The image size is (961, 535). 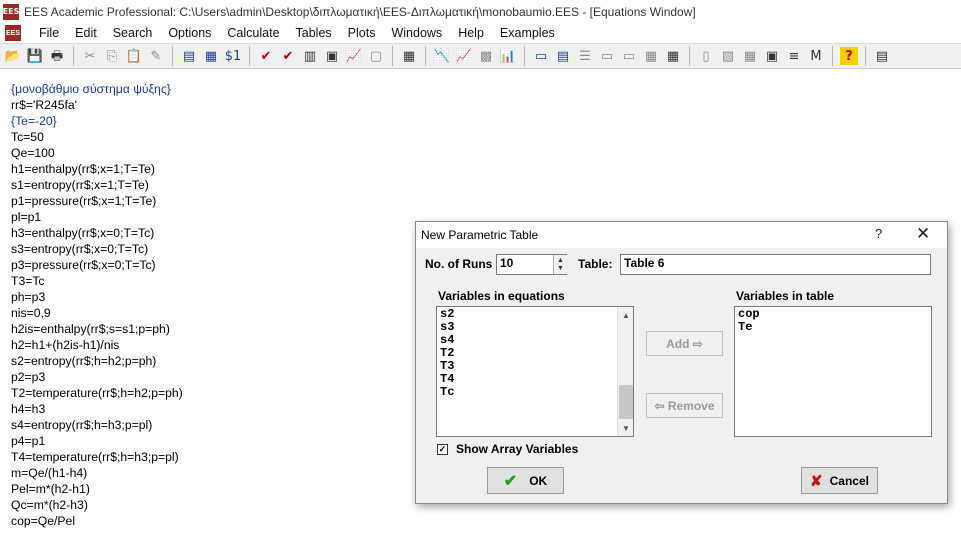 I want to click on equation-line: nis=0,9, so click(x=97, y=313).